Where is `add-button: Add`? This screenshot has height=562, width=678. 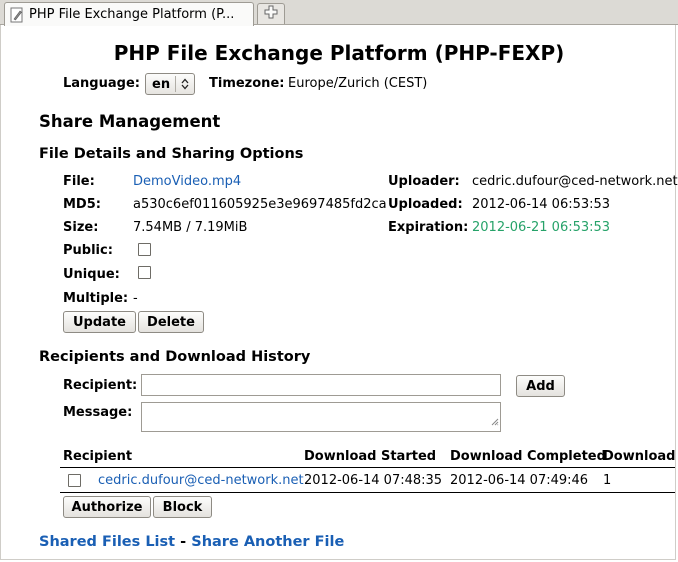
add-button: Add is located at coordinates (540, 386).